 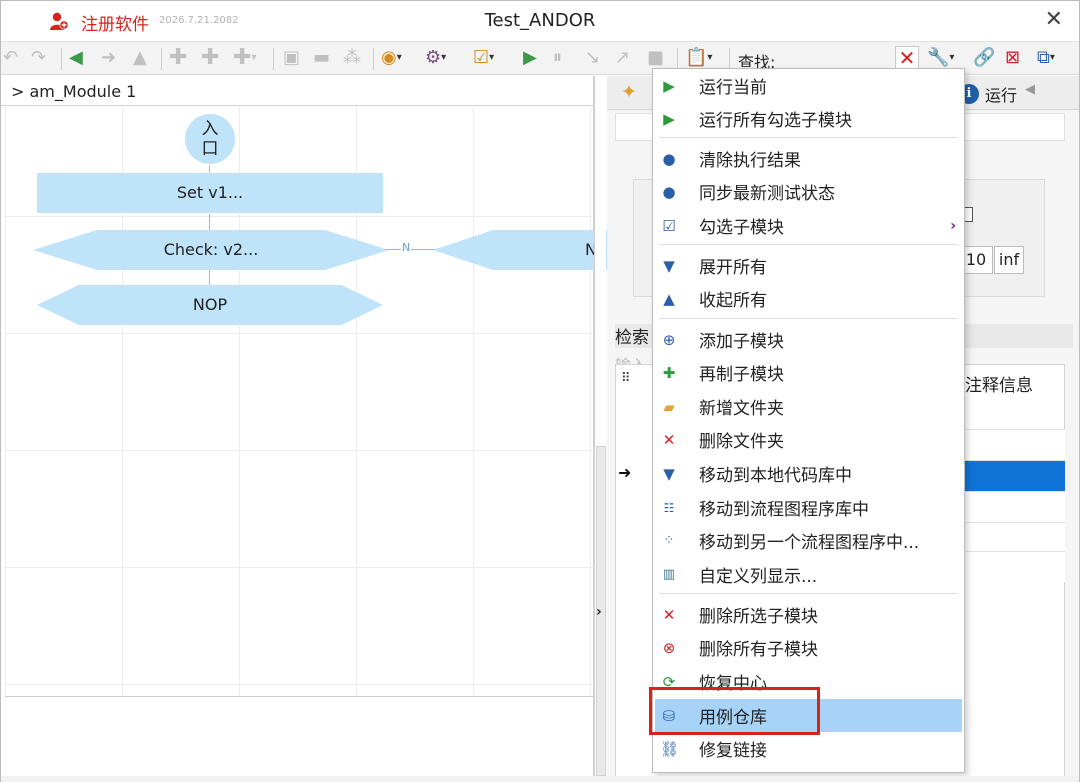 What do you see at coordinates (808, 372) in the screenshot?
I see `menu-item-duplicate-submodule: ✚ 再制子模块` at bounding box center [808, 372].